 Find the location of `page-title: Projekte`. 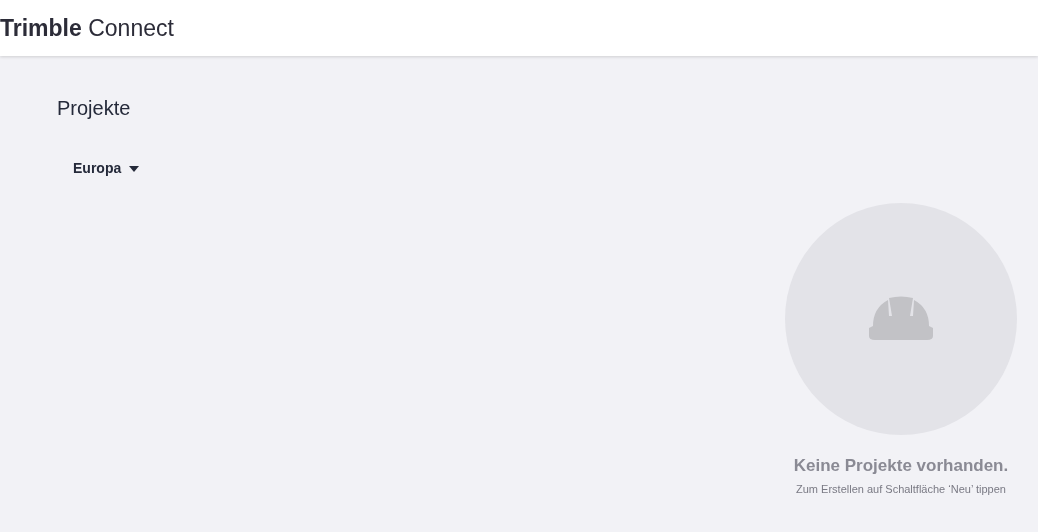

page-title: Projekte is located at coordinates (94, 108).